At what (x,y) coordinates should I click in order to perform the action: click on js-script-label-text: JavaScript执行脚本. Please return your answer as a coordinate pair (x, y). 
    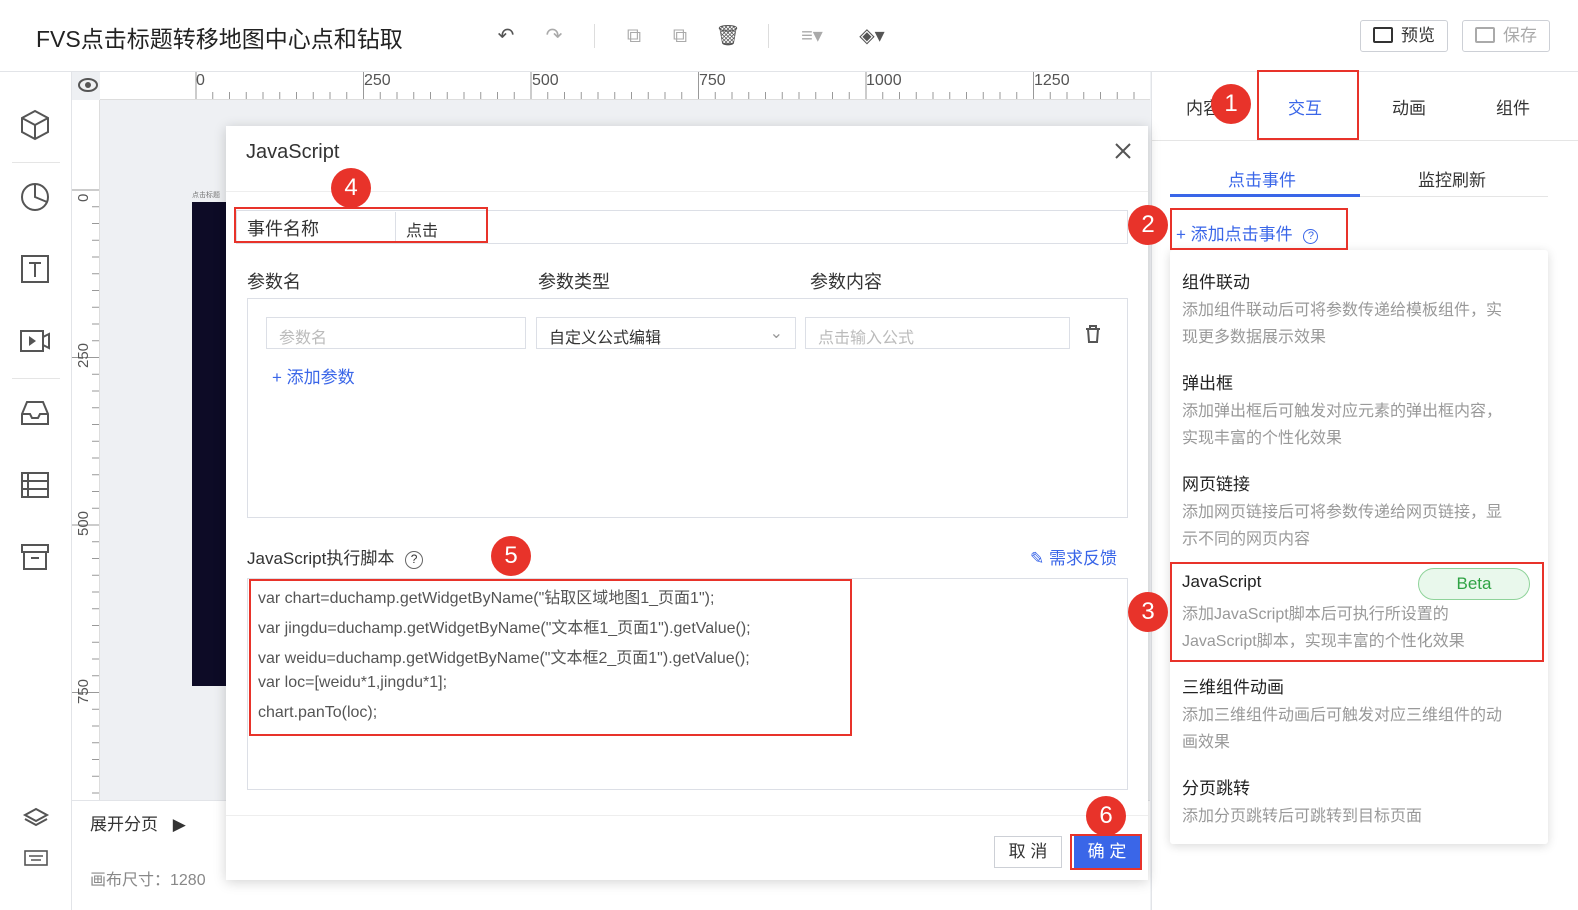
    Looking at the image, I should click on (321, 558).